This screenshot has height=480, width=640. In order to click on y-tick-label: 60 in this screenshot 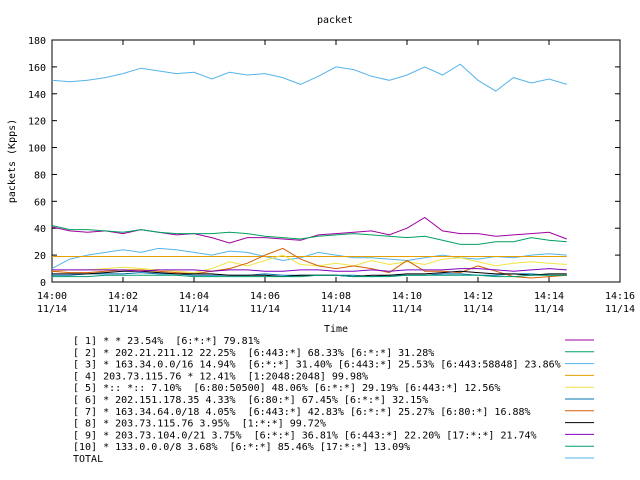, I will do `click(40, 202)`.